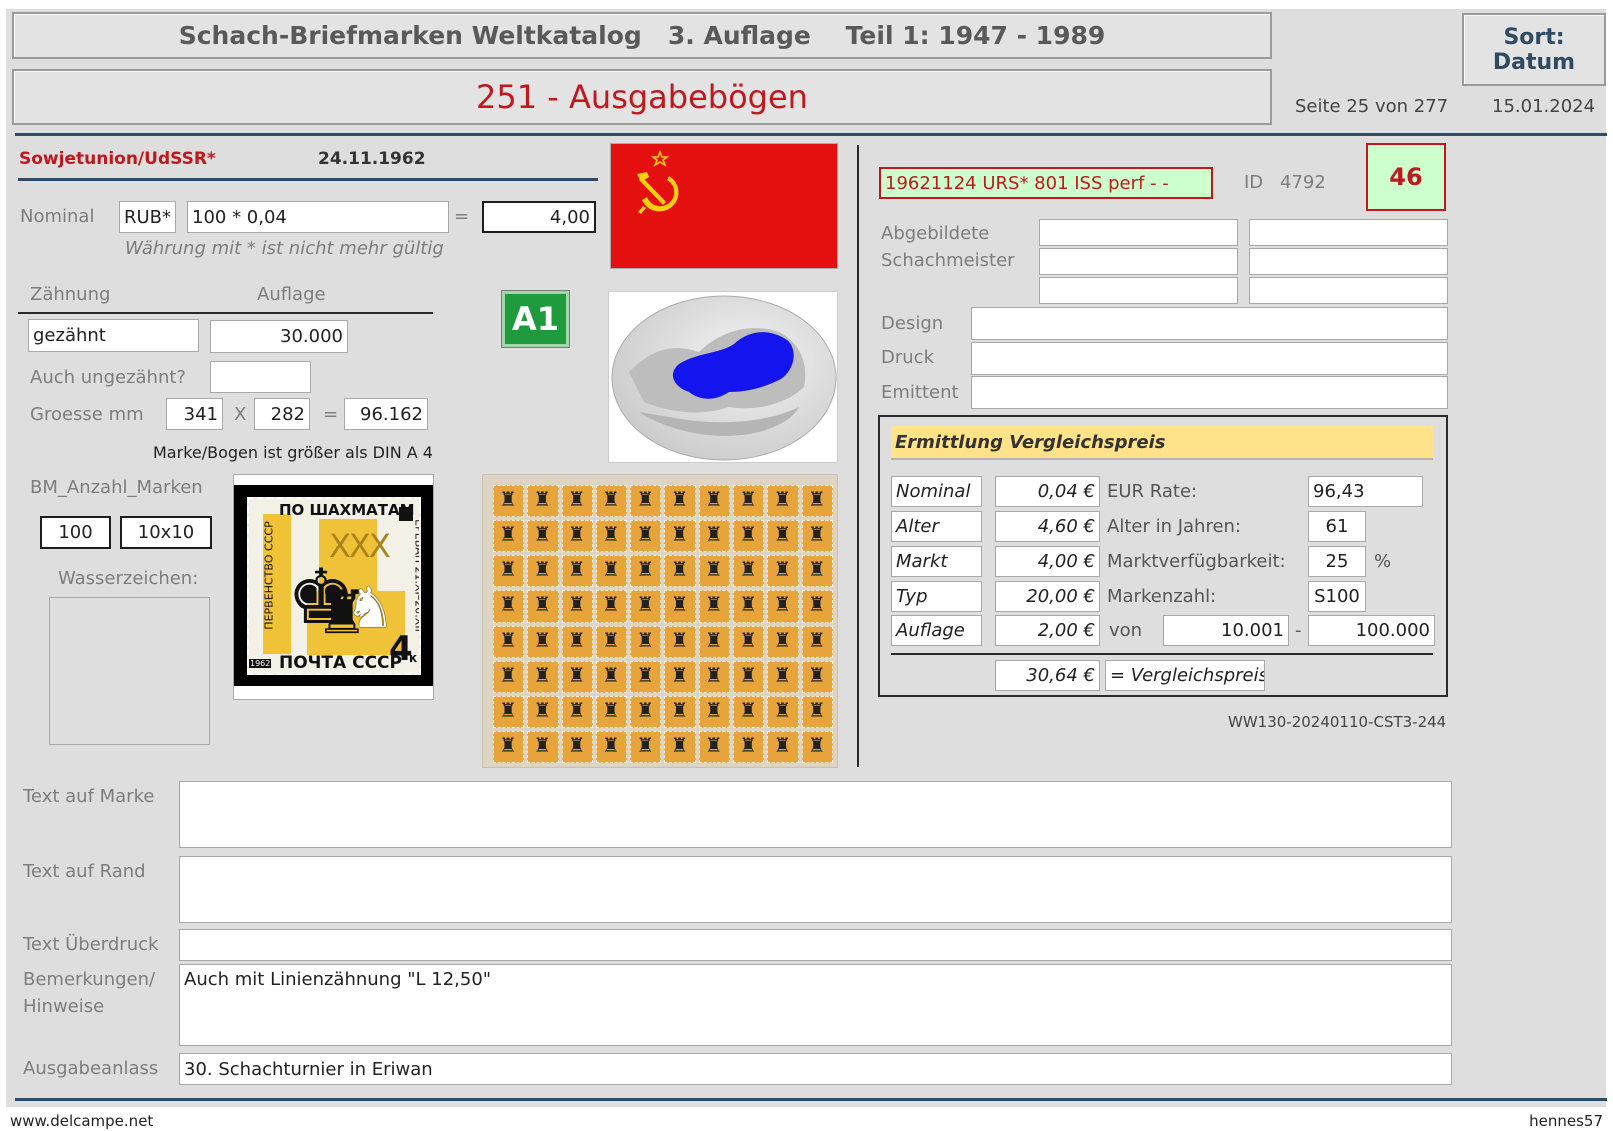  I want to click on market-availability-label: Marktverfügbarkeit:, so click(1196, 561).